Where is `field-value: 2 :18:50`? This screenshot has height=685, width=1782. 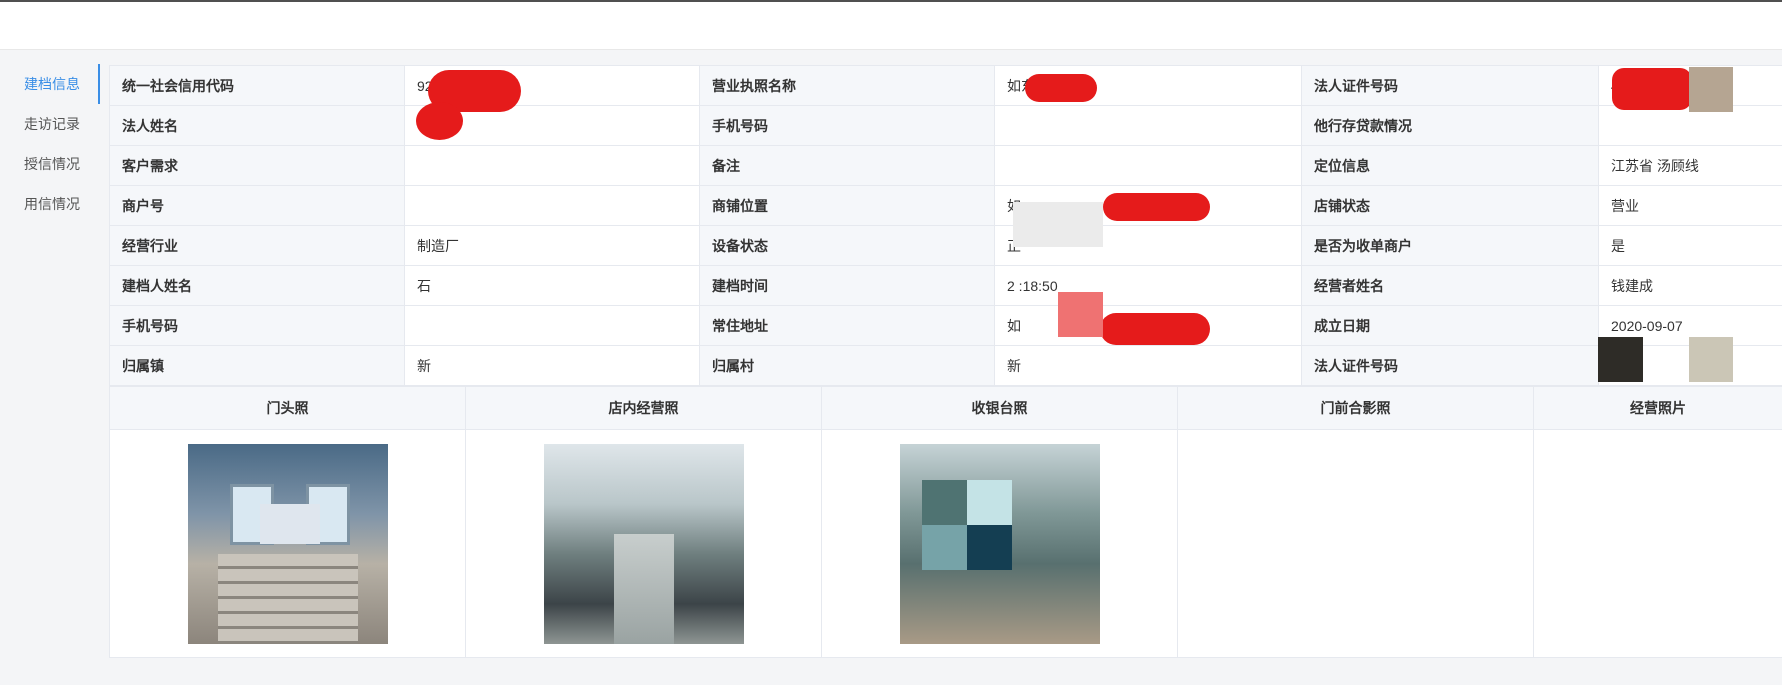 field-value: 2 :18:50 is located at coordinates (1148, 285).